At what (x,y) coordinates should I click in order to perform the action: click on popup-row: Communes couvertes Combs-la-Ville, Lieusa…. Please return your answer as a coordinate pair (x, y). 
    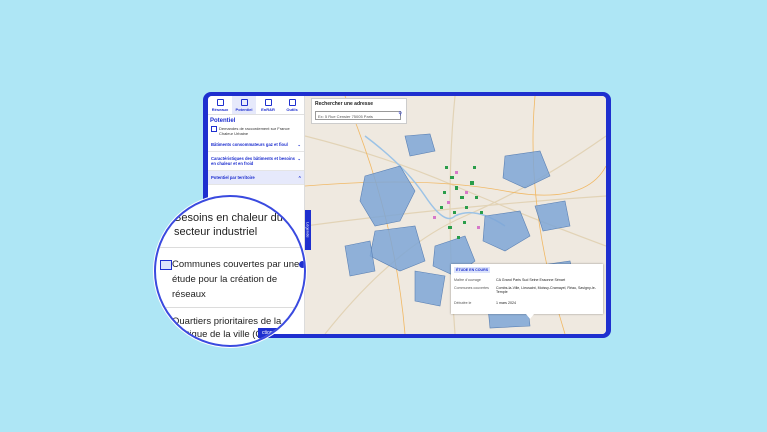
    Looking at the image, I should click on (527, 290).